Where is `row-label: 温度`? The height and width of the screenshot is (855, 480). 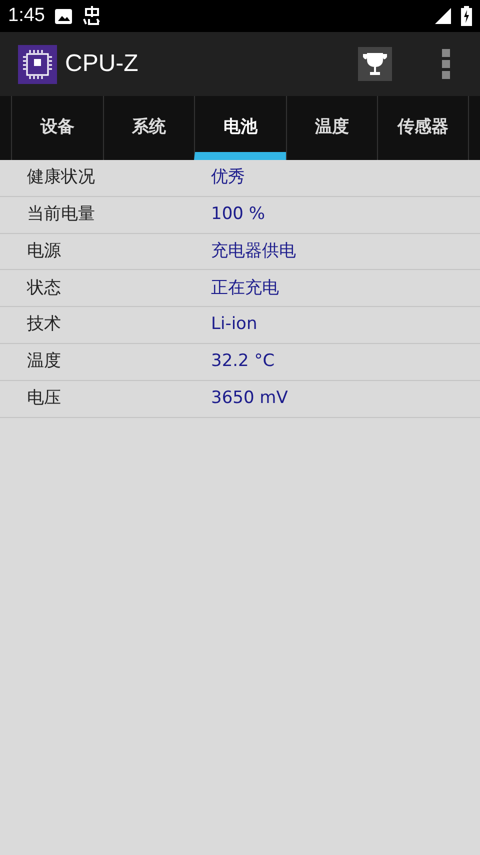 row-label: 温度 is located at coordinates (44, 362).